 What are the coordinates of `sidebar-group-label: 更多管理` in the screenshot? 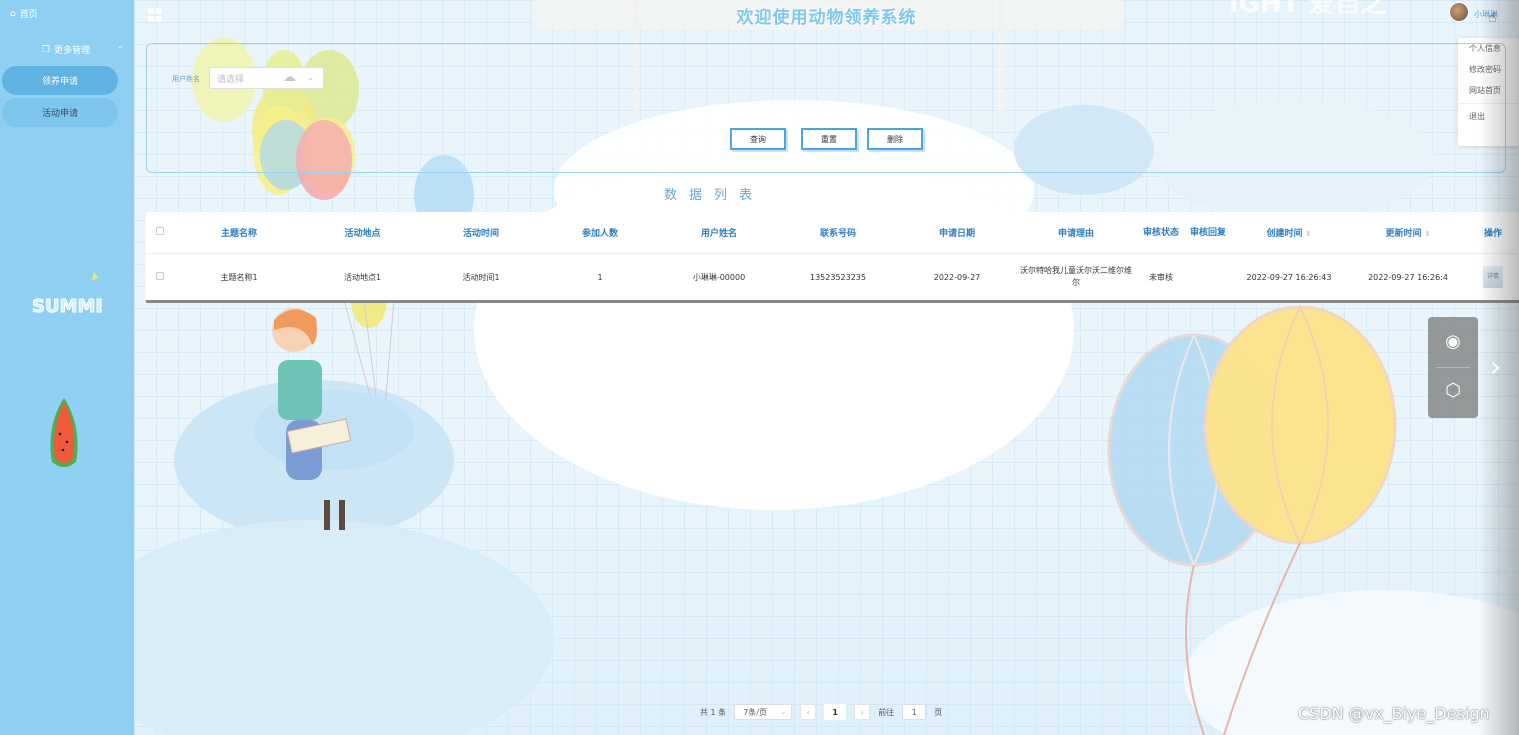 It's located at (72, 51).